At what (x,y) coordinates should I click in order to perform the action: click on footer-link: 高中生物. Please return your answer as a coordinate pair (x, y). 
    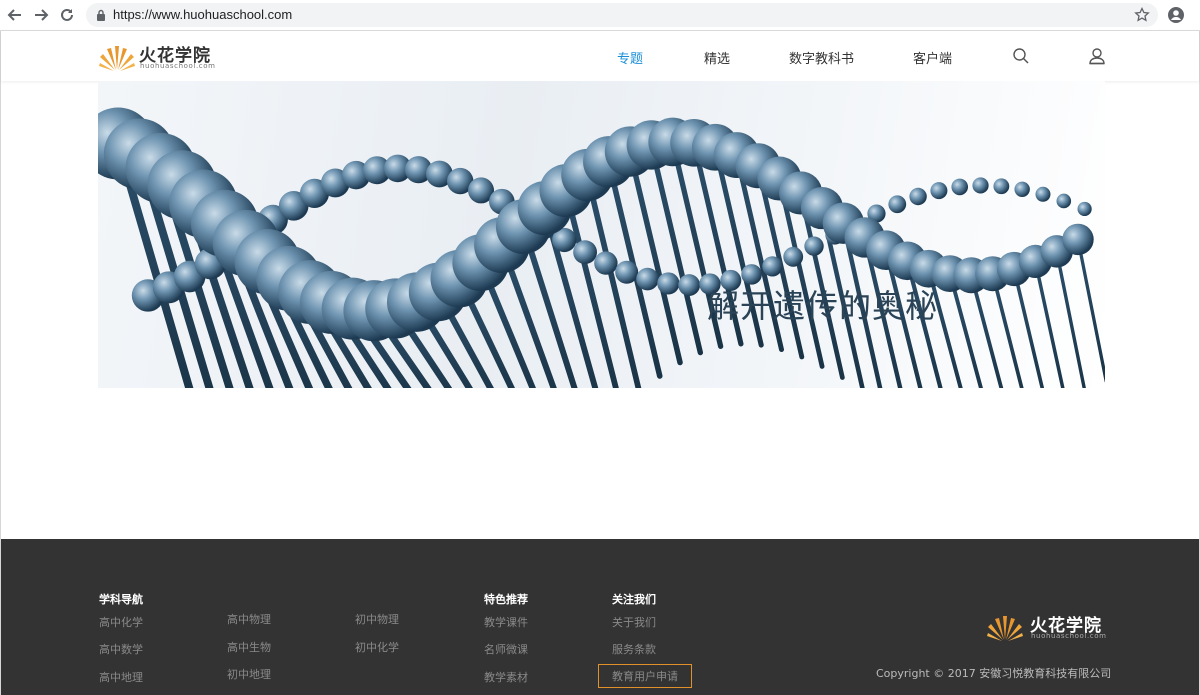
    Looking at the image, I should click on (249, 647).